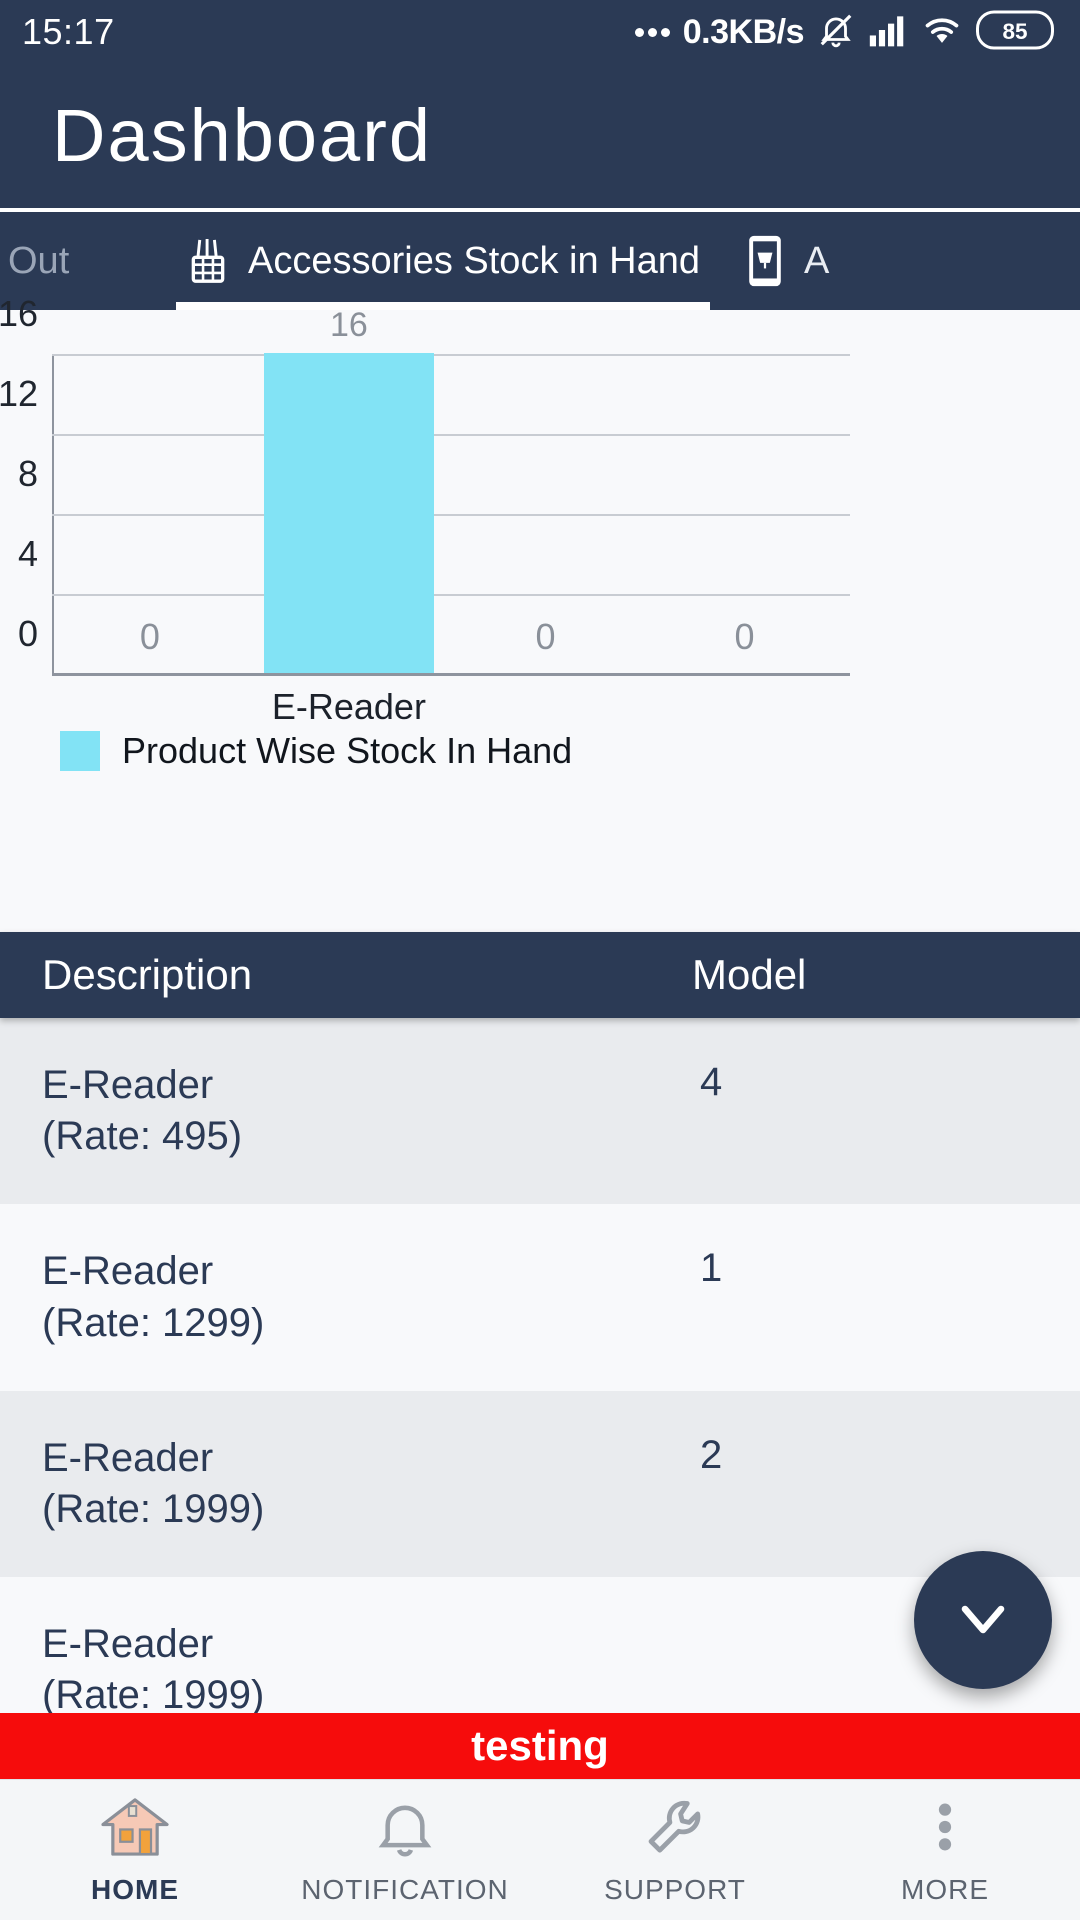  I want to click on tab-mobile-accessories: A, so click(895, 261).